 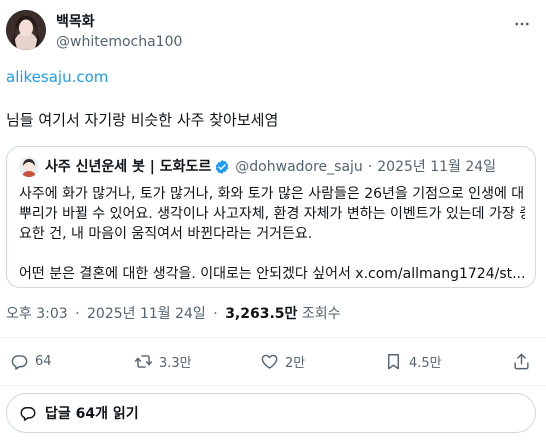 I want to click on avatar, so click(x=26, y=30).